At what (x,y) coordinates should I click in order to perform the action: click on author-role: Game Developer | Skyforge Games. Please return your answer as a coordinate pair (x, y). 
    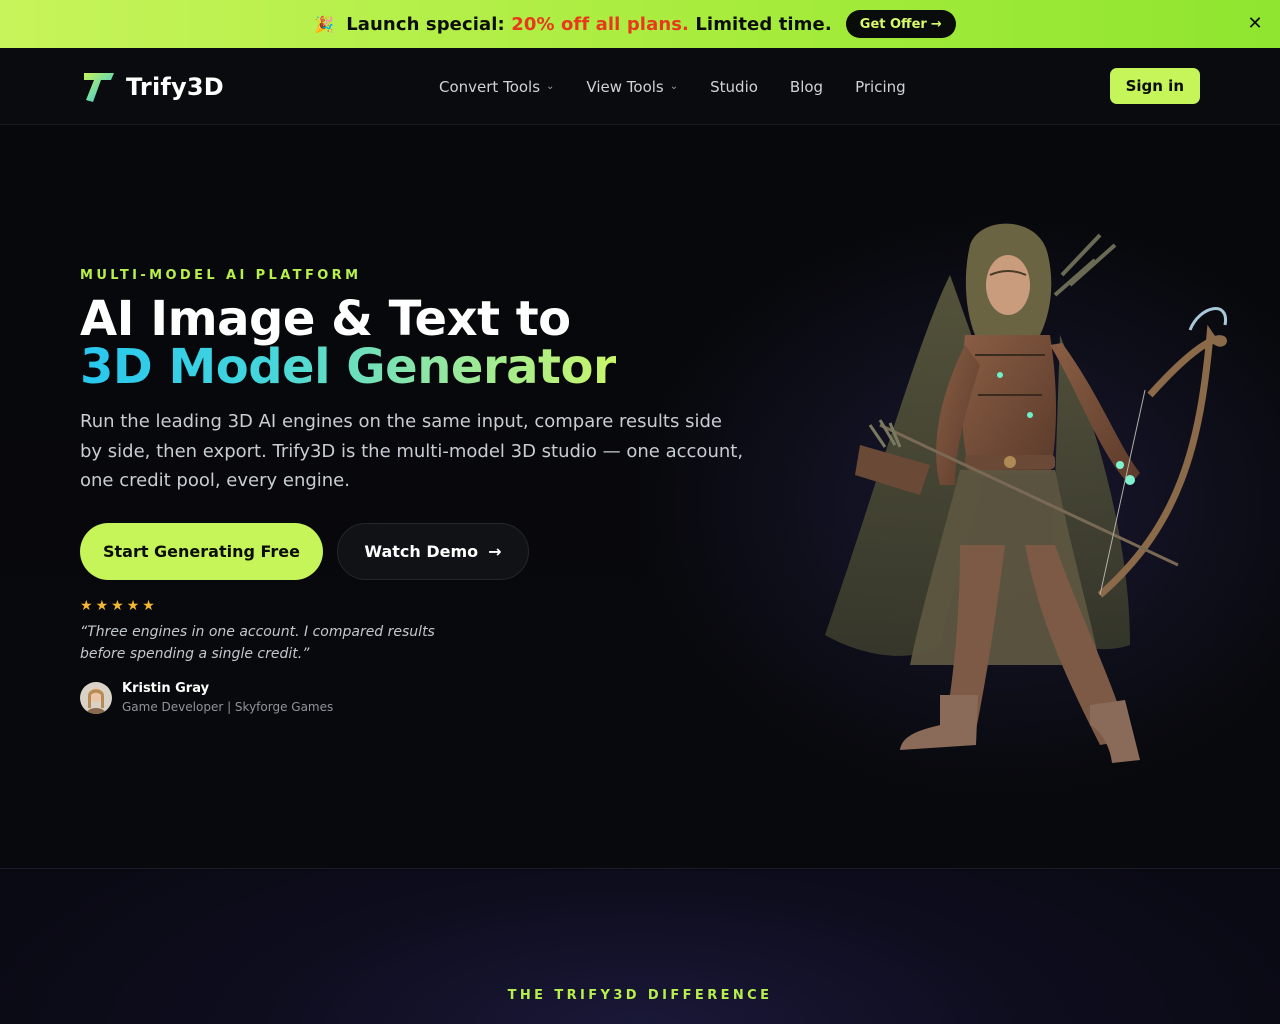
    Looking at the image, I should click on (228, 707).